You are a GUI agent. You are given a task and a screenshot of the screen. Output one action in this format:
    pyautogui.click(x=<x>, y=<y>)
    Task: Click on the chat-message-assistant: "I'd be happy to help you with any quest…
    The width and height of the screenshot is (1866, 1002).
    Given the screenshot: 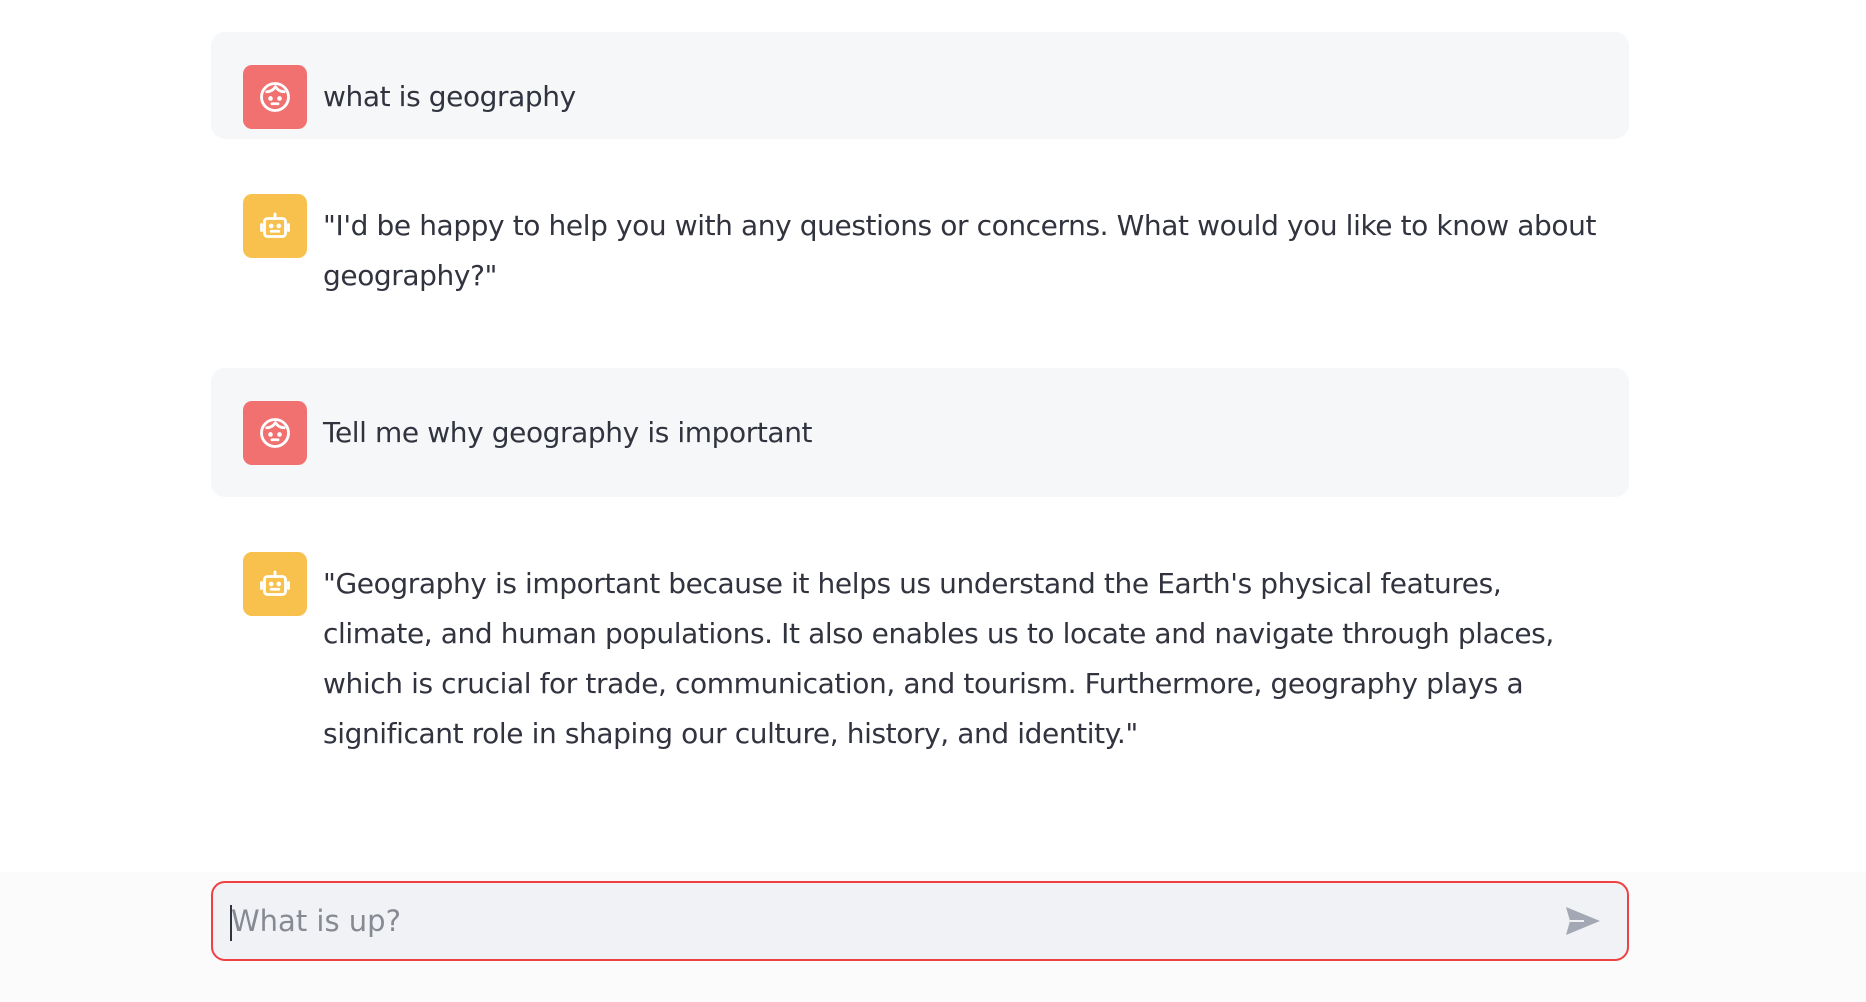 What is the action you would take?
    pyautogui.click(x=920, y=253)
    